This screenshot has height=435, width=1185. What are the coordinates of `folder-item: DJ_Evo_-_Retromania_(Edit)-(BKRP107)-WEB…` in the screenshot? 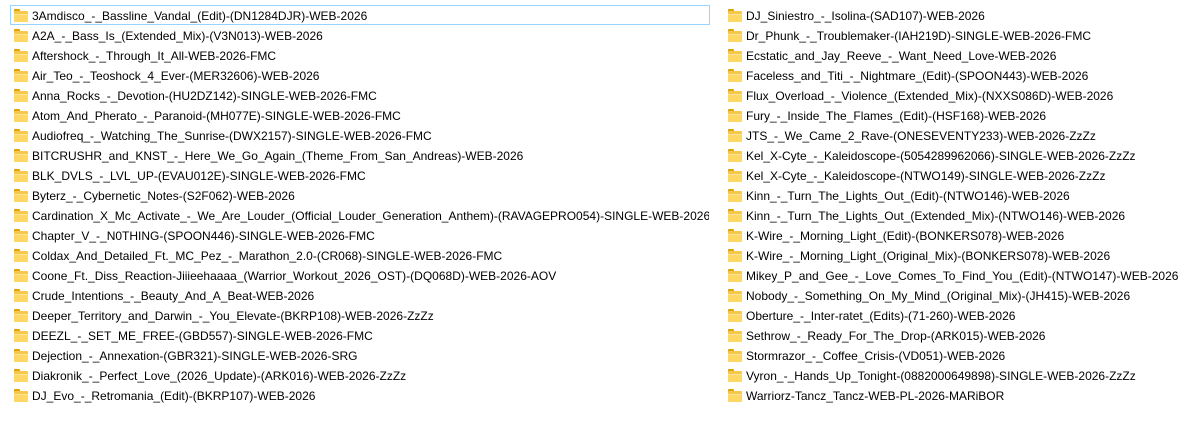 It's located at (360, 395).